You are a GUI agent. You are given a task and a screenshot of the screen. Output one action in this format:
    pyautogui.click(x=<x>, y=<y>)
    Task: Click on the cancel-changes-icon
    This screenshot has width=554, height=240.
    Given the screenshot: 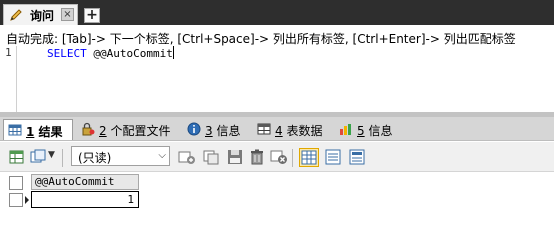 What is the action you would take?
    pyautogui.click(x=279, y=157)
    